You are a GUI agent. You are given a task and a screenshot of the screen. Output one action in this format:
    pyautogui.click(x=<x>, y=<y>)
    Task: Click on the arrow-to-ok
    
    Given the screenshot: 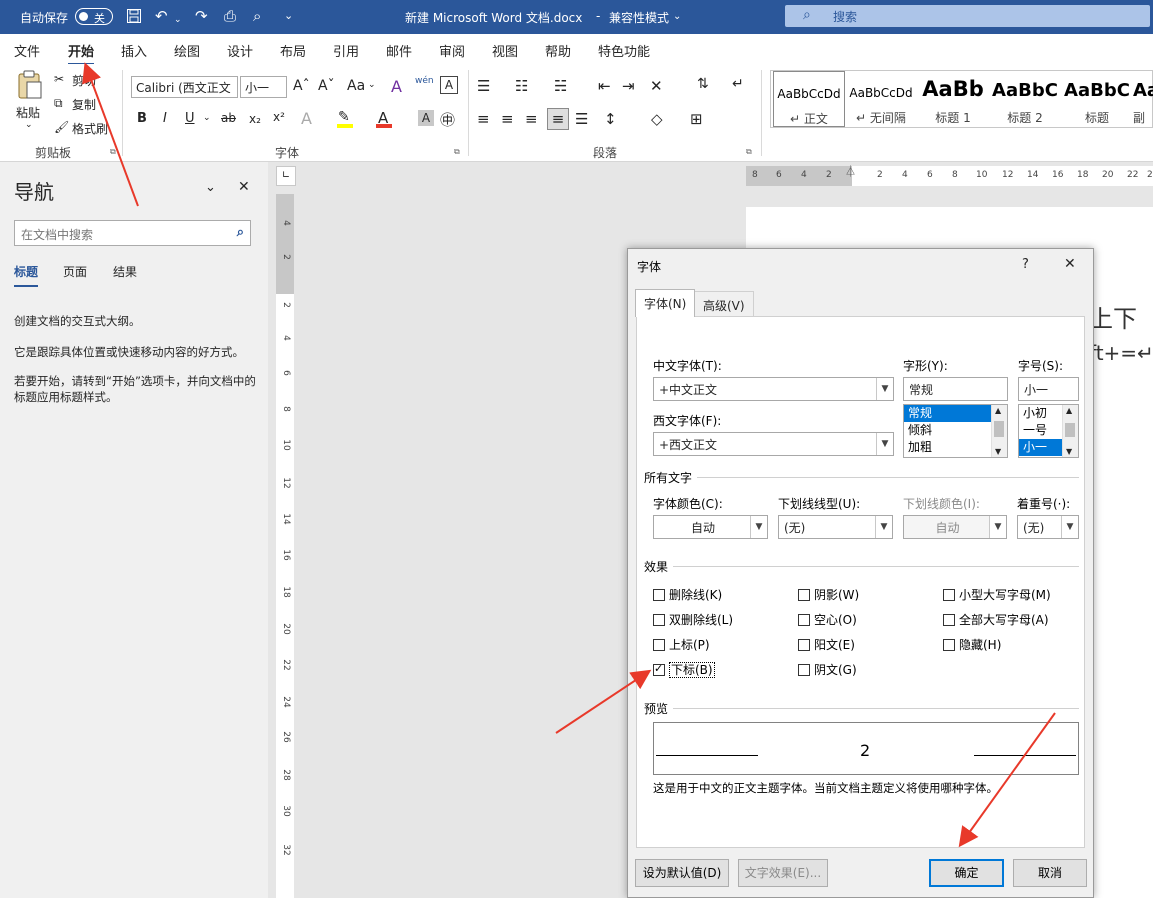 What is the action you would take?
    pyautogui.click(x=1007, y=780)
    